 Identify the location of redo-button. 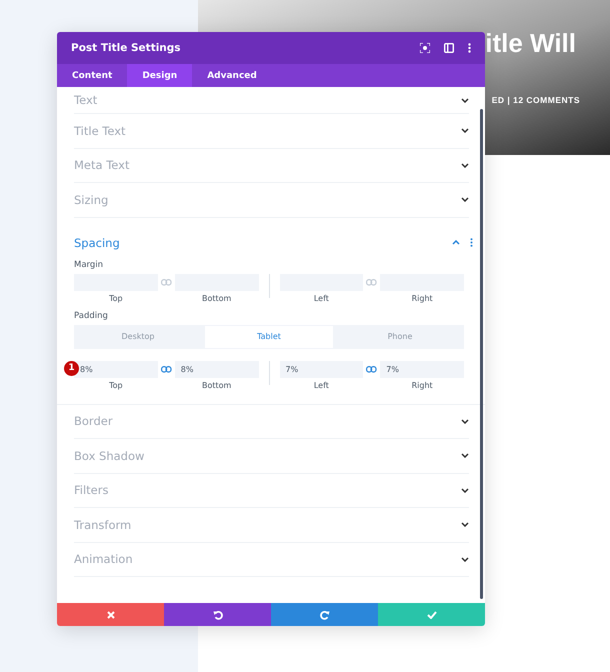
(324, 614).